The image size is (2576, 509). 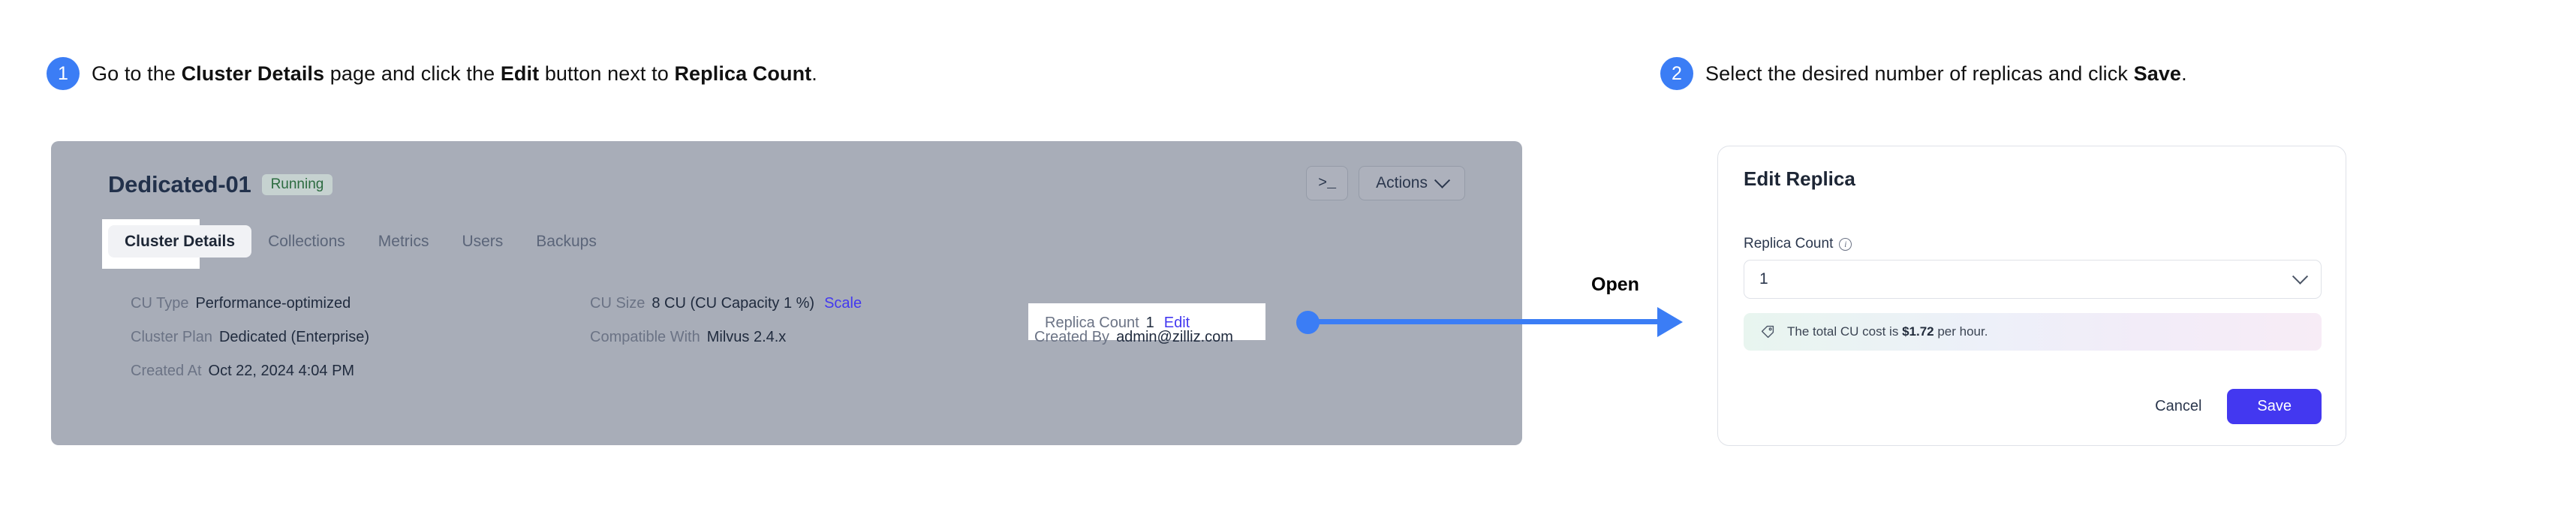 What do you see at coordinates (404, 241) in the screenshot?
I see `tab-metrics: Metrics` at bounding box center [404, 241].